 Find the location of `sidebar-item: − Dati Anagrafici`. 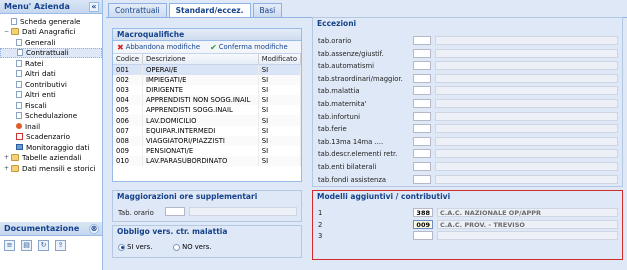

sidebar-item: − Dati Anagrafici is located at coordinates (51, 32).